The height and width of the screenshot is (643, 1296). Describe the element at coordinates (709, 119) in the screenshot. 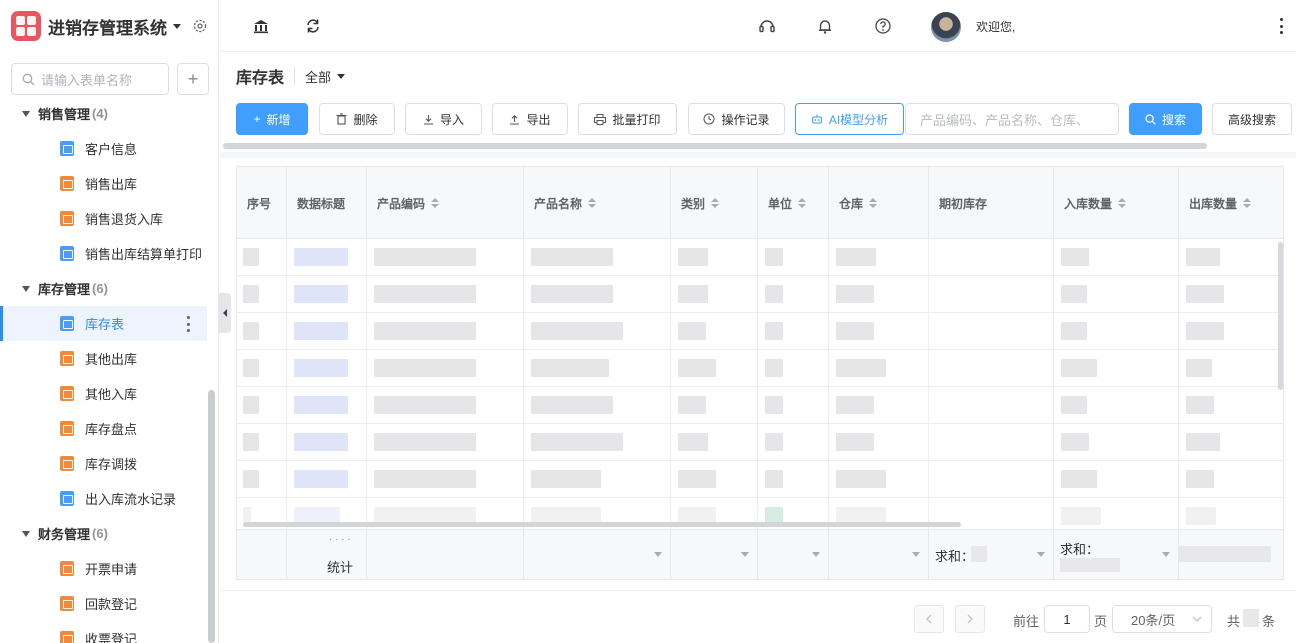

I see `clock-icon` at that location.